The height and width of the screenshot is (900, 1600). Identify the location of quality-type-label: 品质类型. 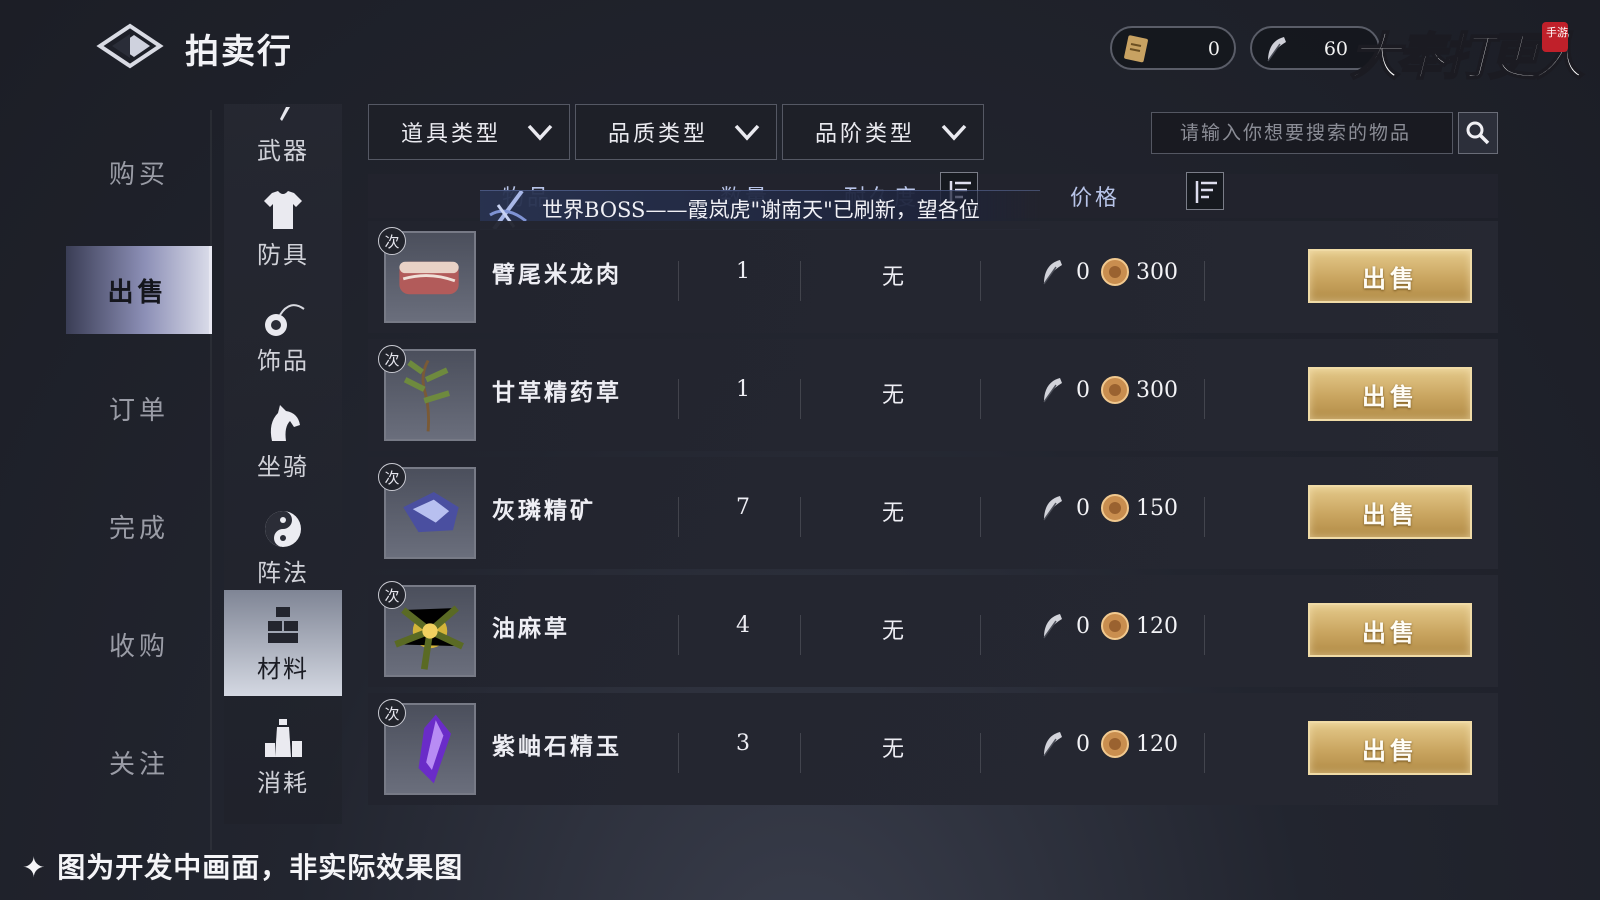
(658, 134).